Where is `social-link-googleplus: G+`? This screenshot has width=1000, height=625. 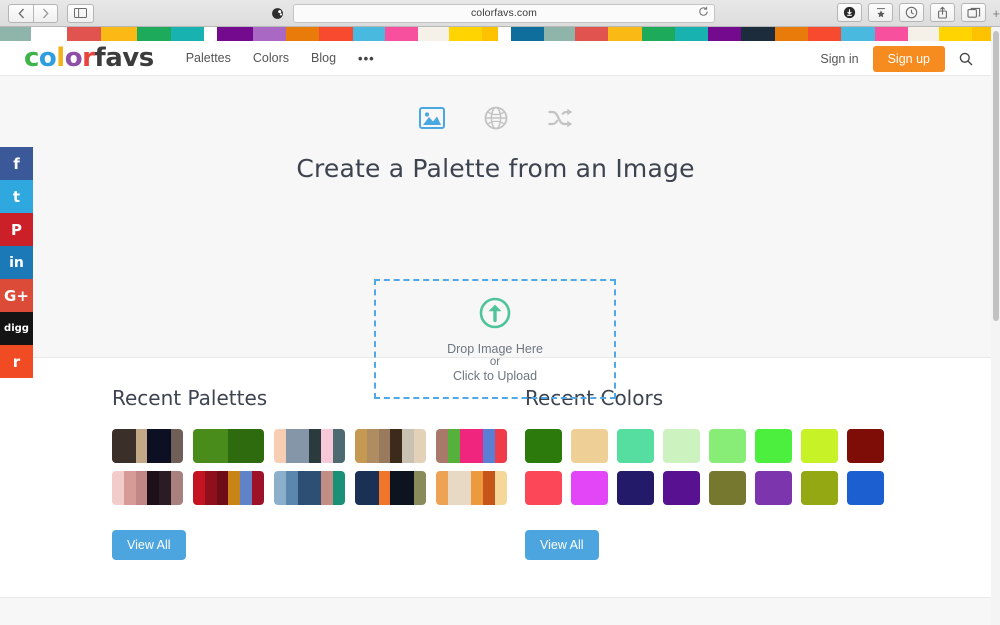
social-link-googleplus: G+ is located at coordinates (16, 295).